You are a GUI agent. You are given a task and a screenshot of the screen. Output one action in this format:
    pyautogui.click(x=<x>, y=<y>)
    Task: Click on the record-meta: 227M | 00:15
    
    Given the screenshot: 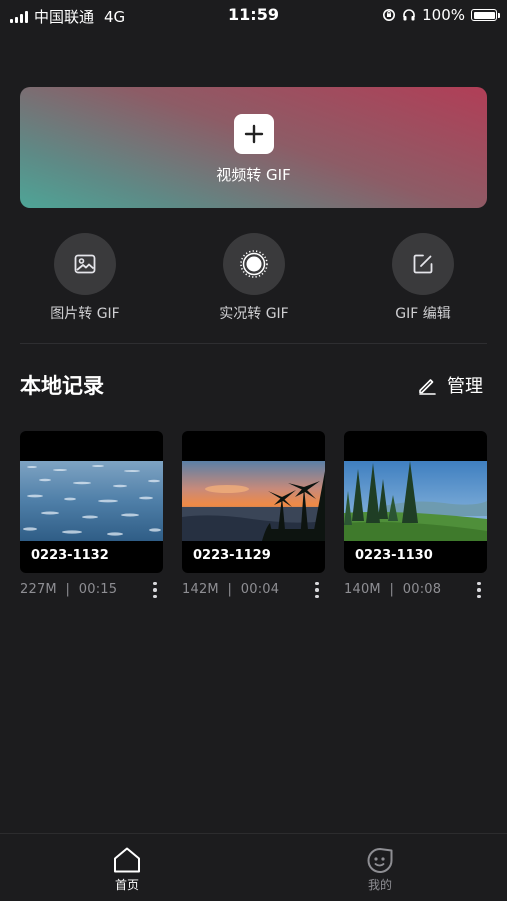 What is the action you would take?
    pyautogui.click(x=69, y=589)
    